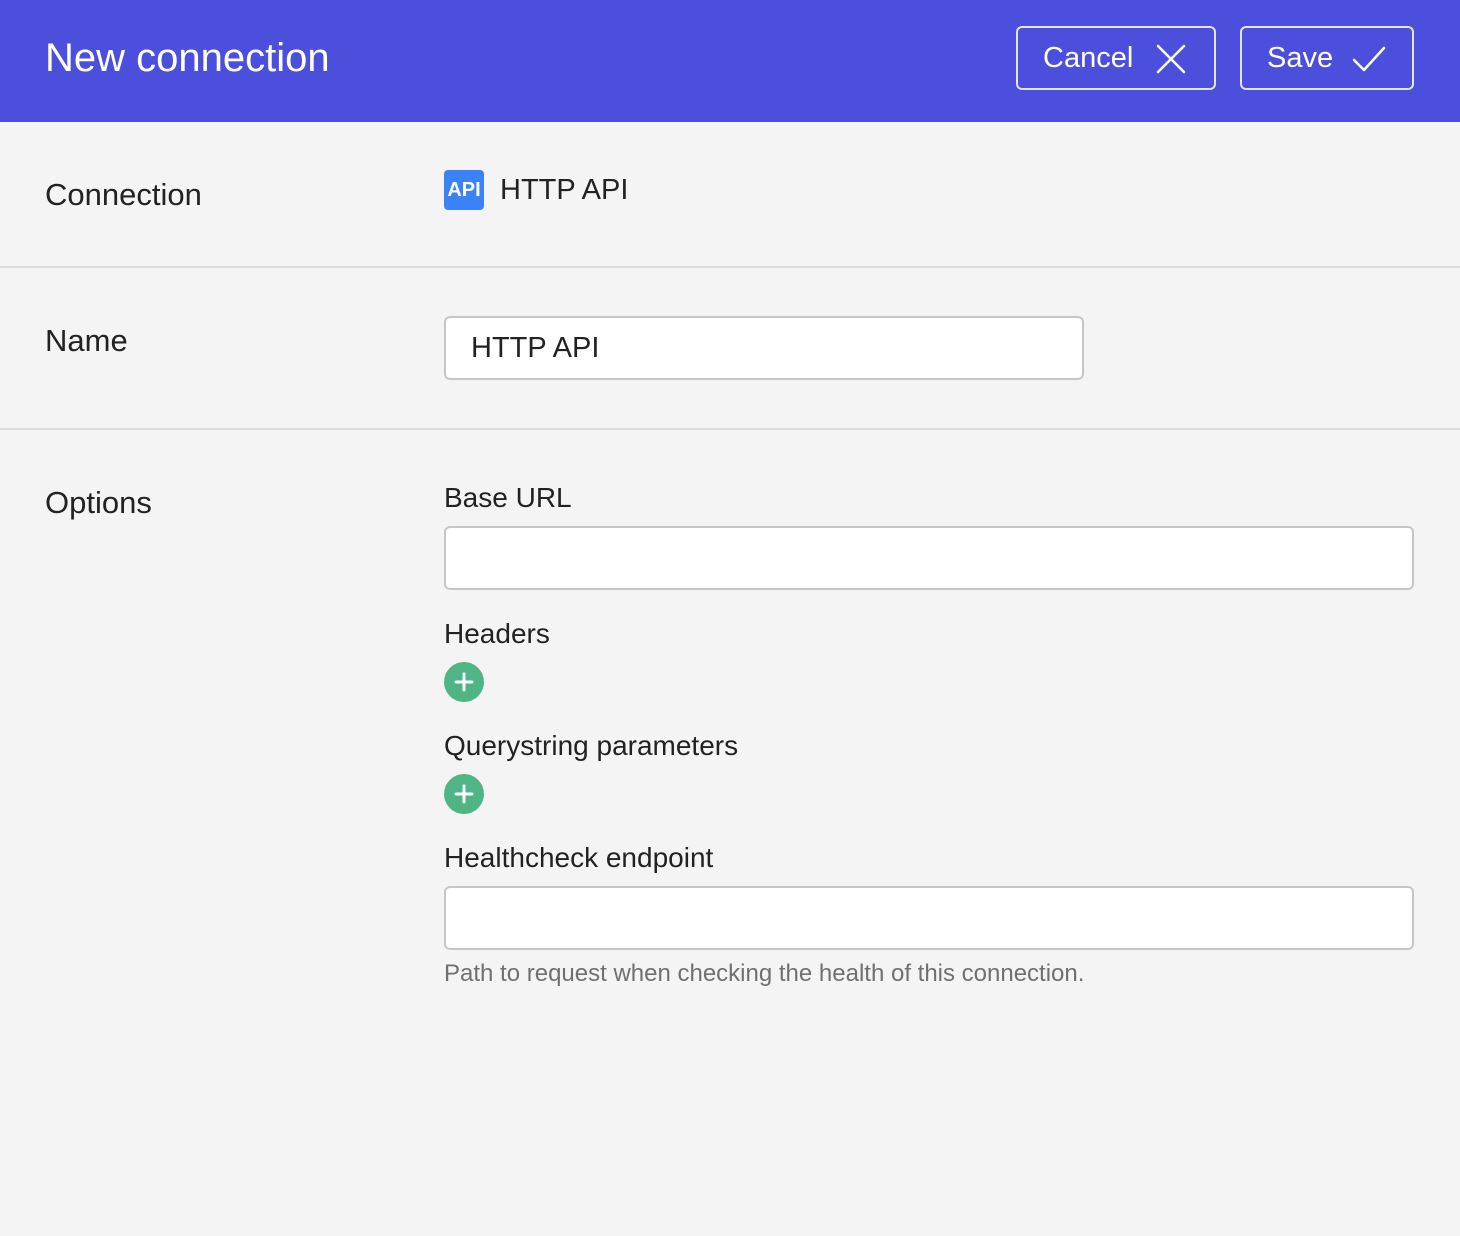  Describe the element at coordinates (123, 194) in the screenshot. I see `connection-label: Connection` at that location.